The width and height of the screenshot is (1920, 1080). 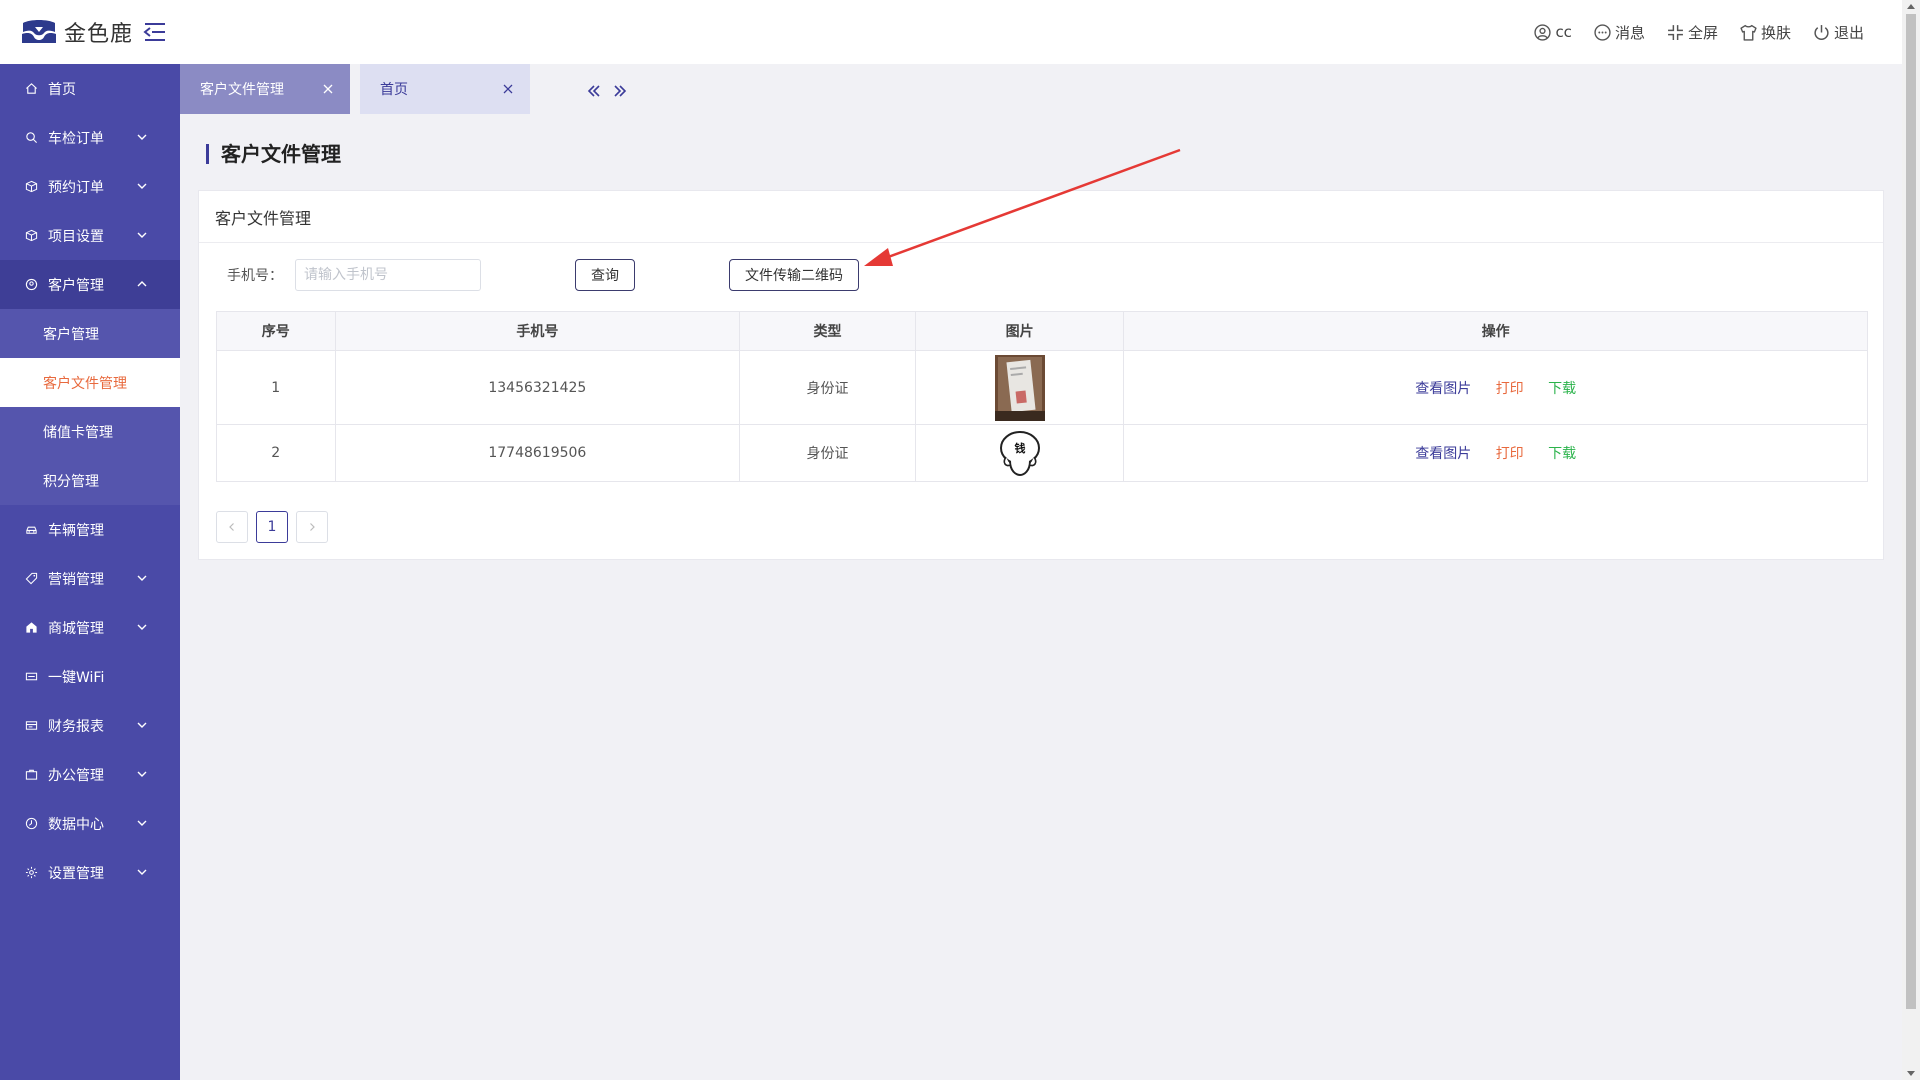 I want to click on vertical-scrollbar, so click(x=1911, y=540).